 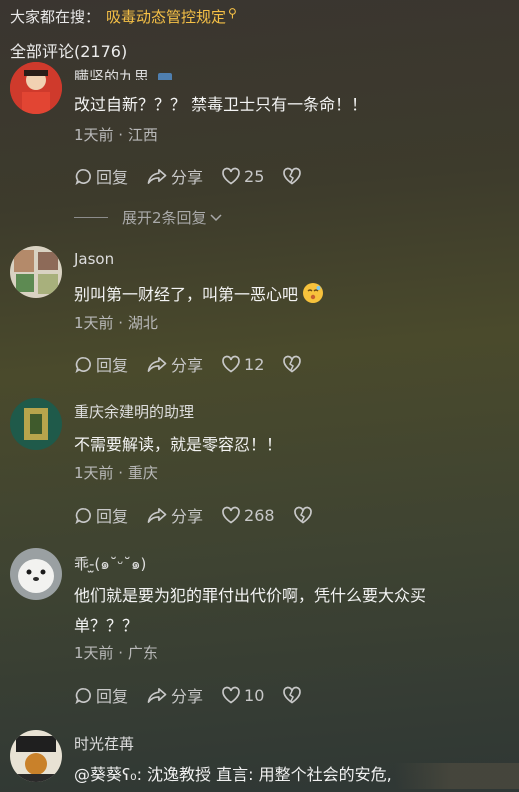 I want to click on comment-username: 重庆余建明的助理, so click(x=134, y=411).